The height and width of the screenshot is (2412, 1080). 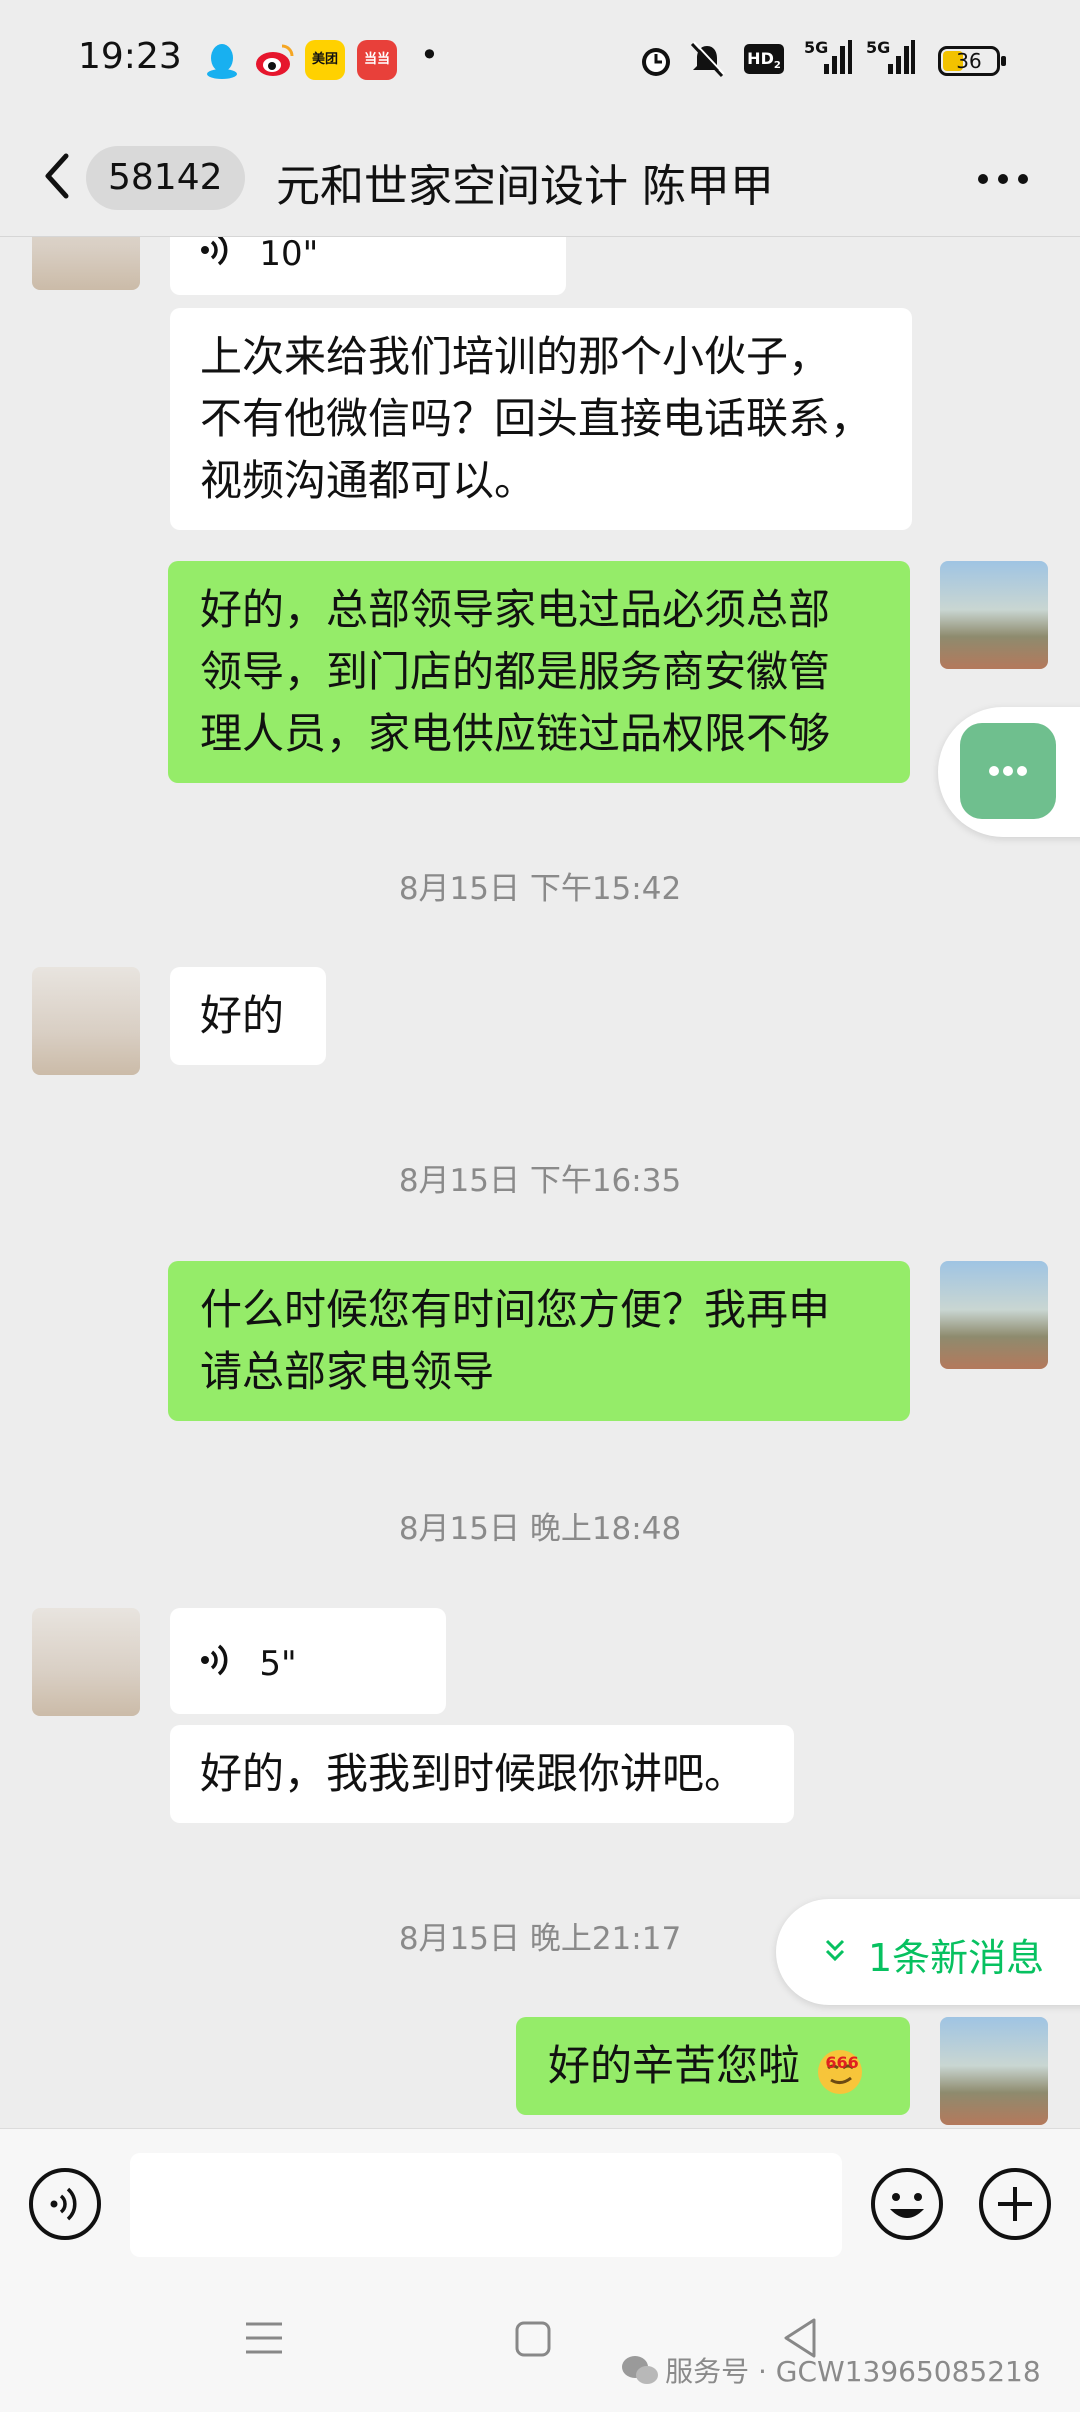 I want to click on qq-icon, so click(x=222, y=60).